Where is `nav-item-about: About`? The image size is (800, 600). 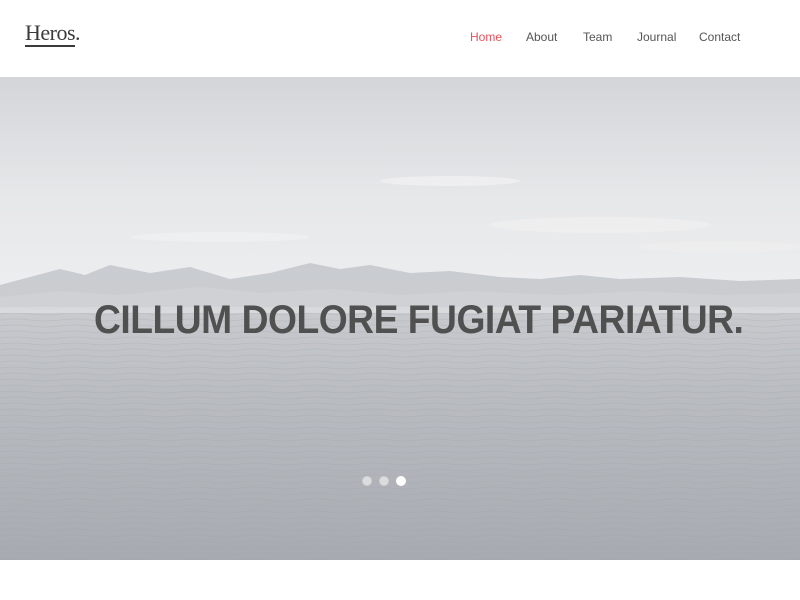
nav-item-about: About is located at coordinates (541, 37).